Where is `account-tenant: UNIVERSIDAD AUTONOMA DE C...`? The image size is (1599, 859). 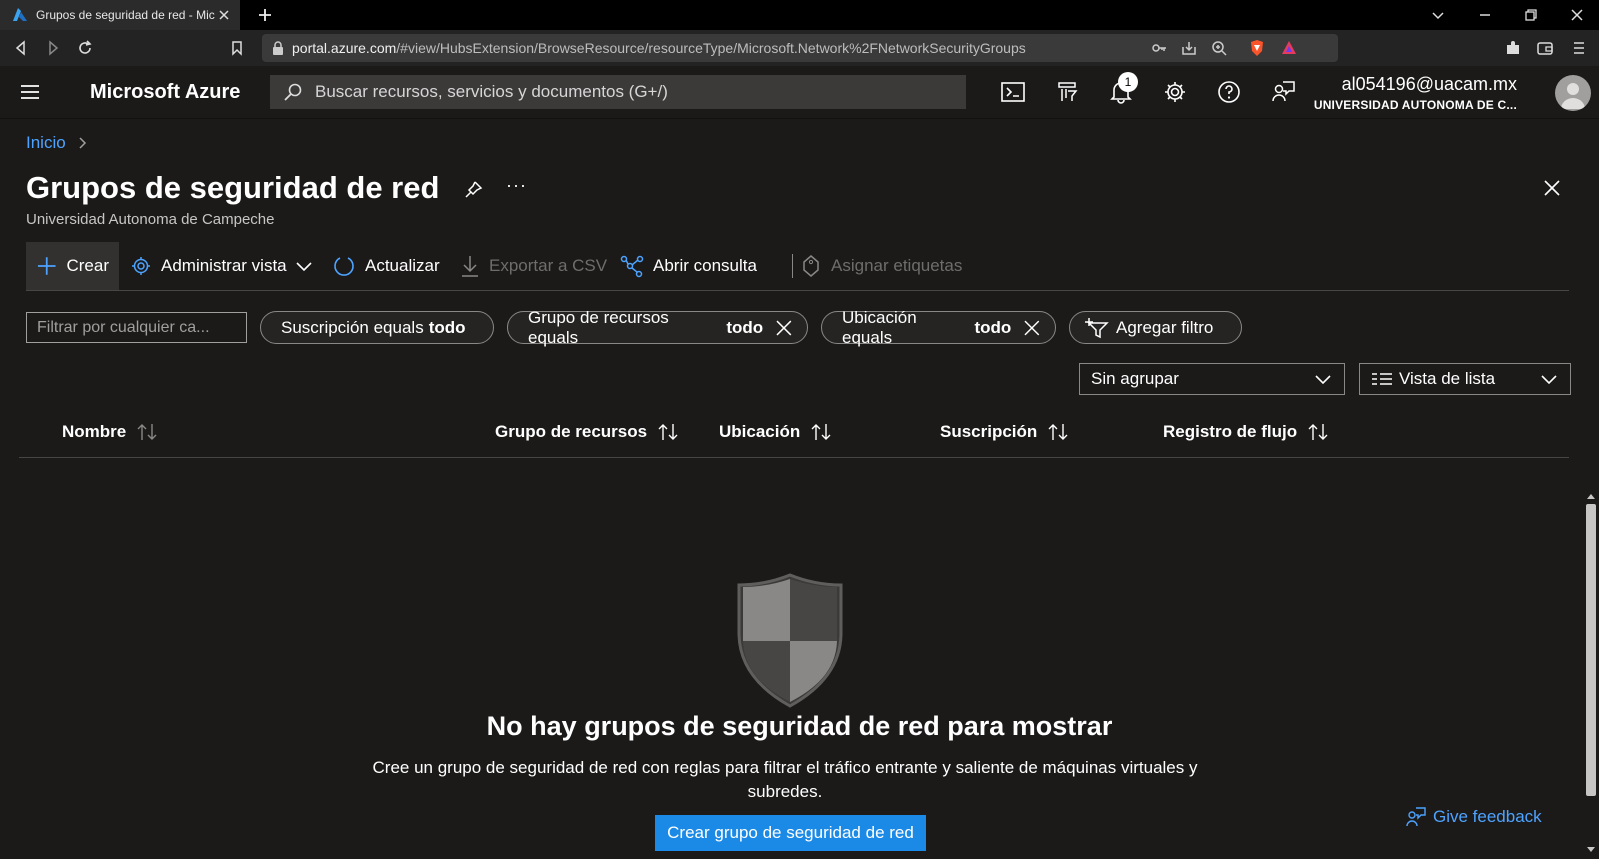
account-tenant: UNIVERSIDAD AUTONOMA DE C... is located at coordinates (1415, 105).